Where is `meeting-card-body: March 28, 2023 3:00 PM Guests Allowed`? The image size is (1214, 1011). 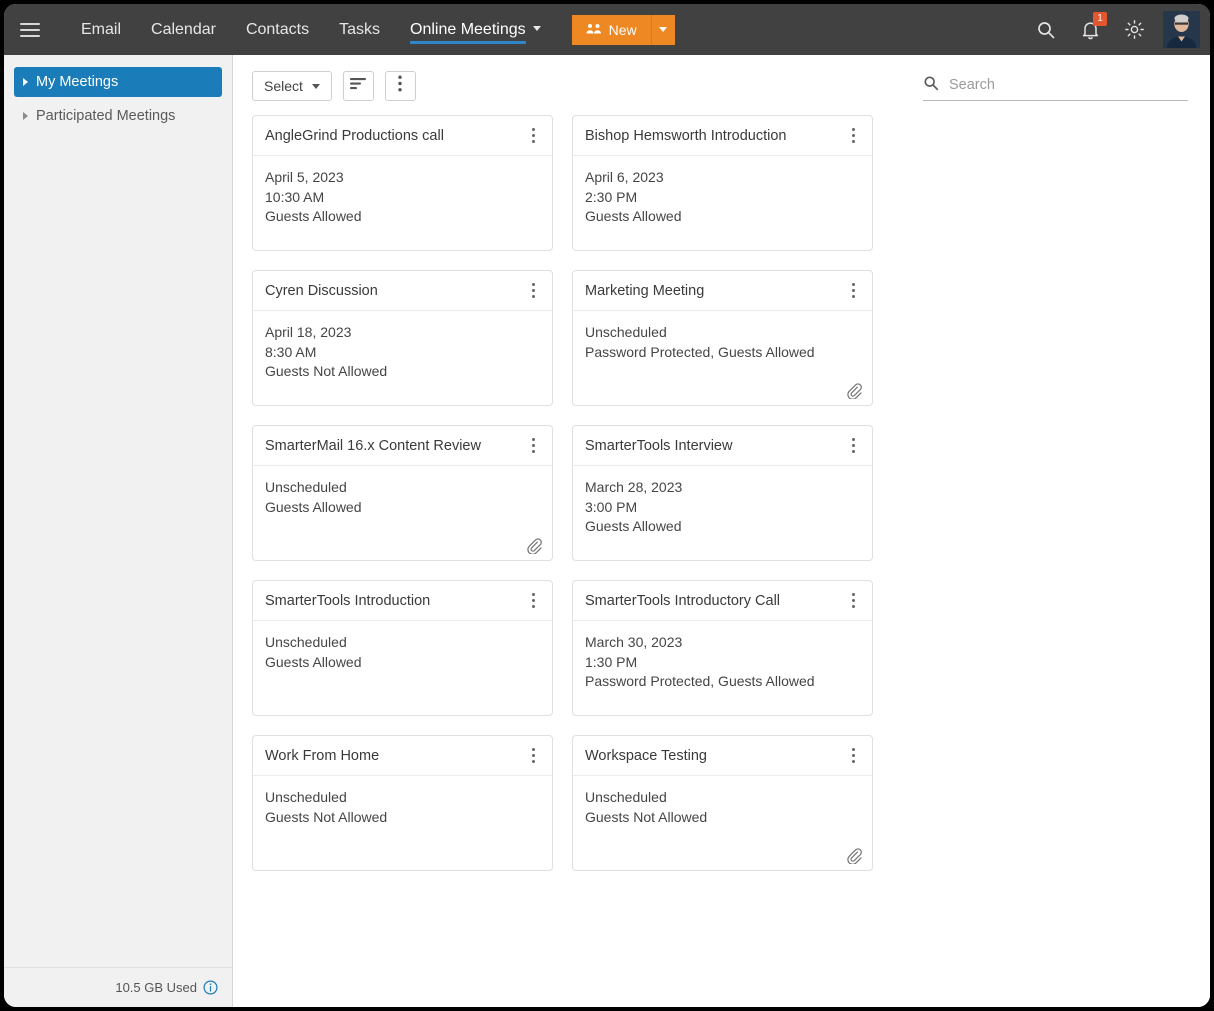
meeting-card-body: March 28, 2023 3:00 PM Guests Allowed is located at coordinates (722, 513).